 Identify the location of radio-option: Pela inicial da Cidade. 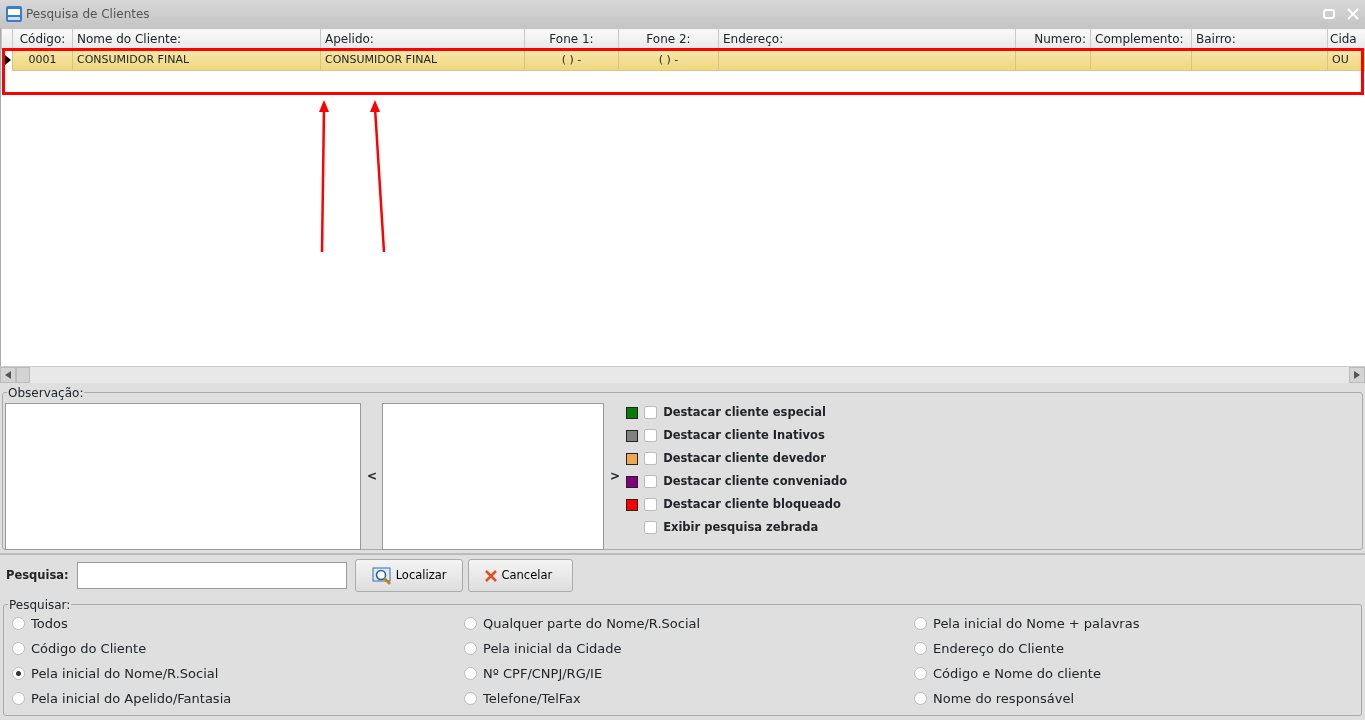
(689, 648).